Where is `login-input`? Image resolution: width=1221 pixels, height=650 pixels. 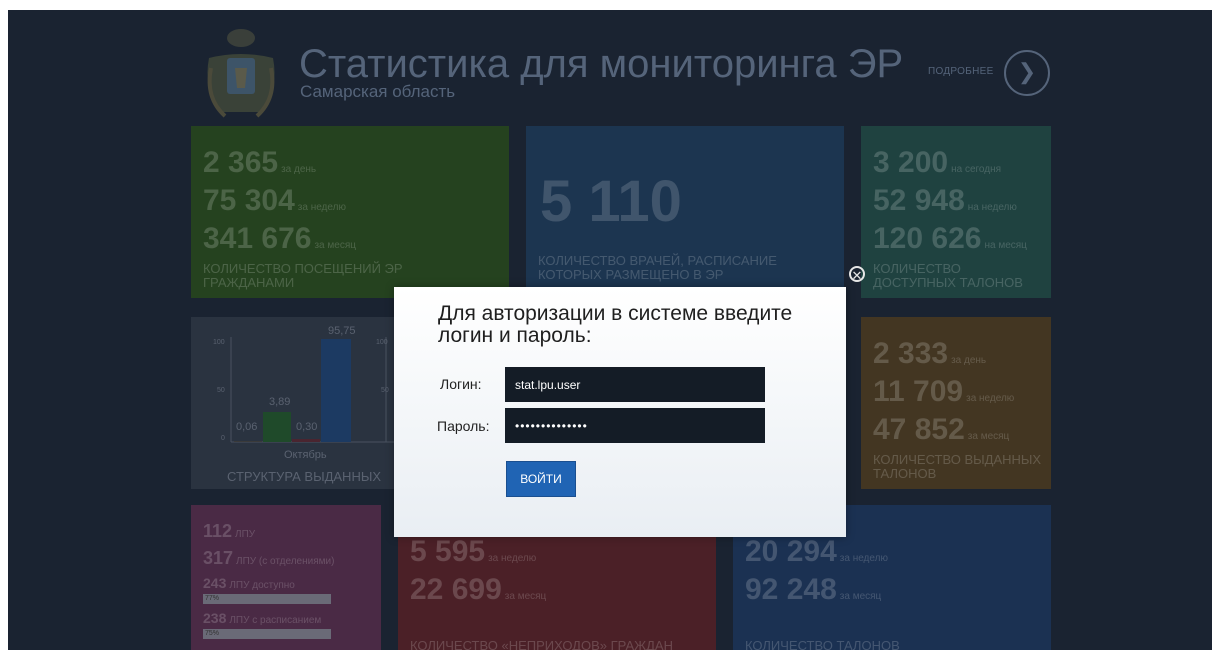
login-input is located at coordinates (635, 384).